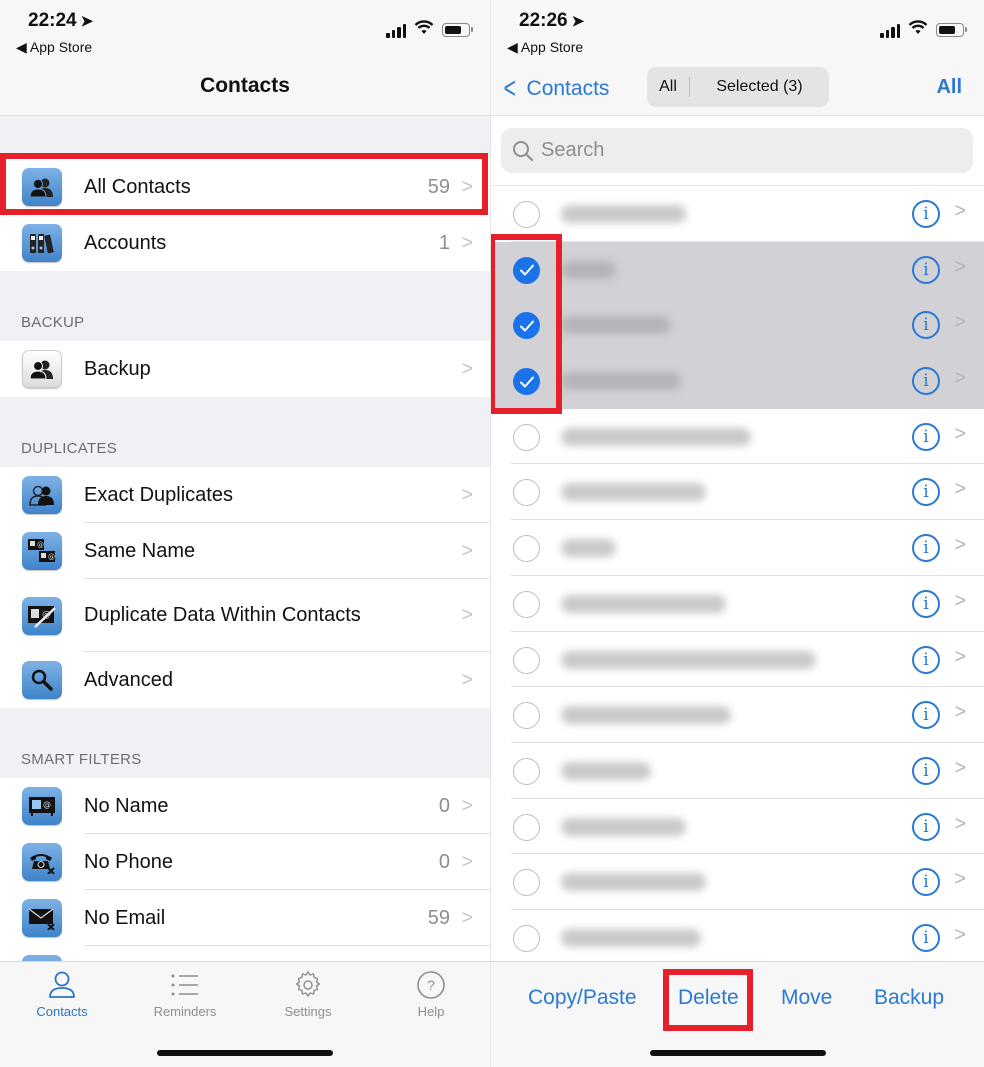  I want to click on search-field, so click(737, 150).